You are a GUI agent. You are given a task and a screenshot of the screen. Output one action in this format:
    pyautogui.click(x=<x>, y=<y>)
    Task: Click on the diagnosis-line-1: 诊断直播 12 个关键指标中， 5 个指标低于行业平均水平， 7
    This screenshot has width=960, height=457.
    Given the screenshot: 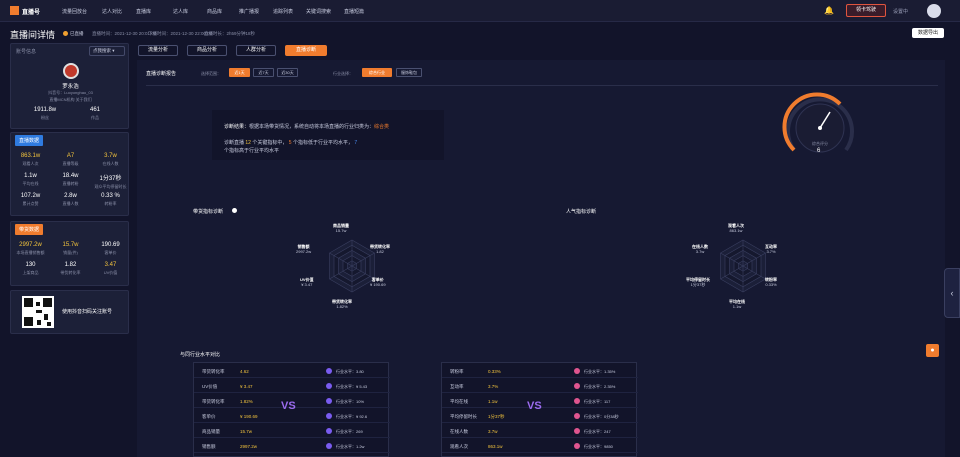 What is the action you would take?
    pyautogui.click(x=290, y=142)
    